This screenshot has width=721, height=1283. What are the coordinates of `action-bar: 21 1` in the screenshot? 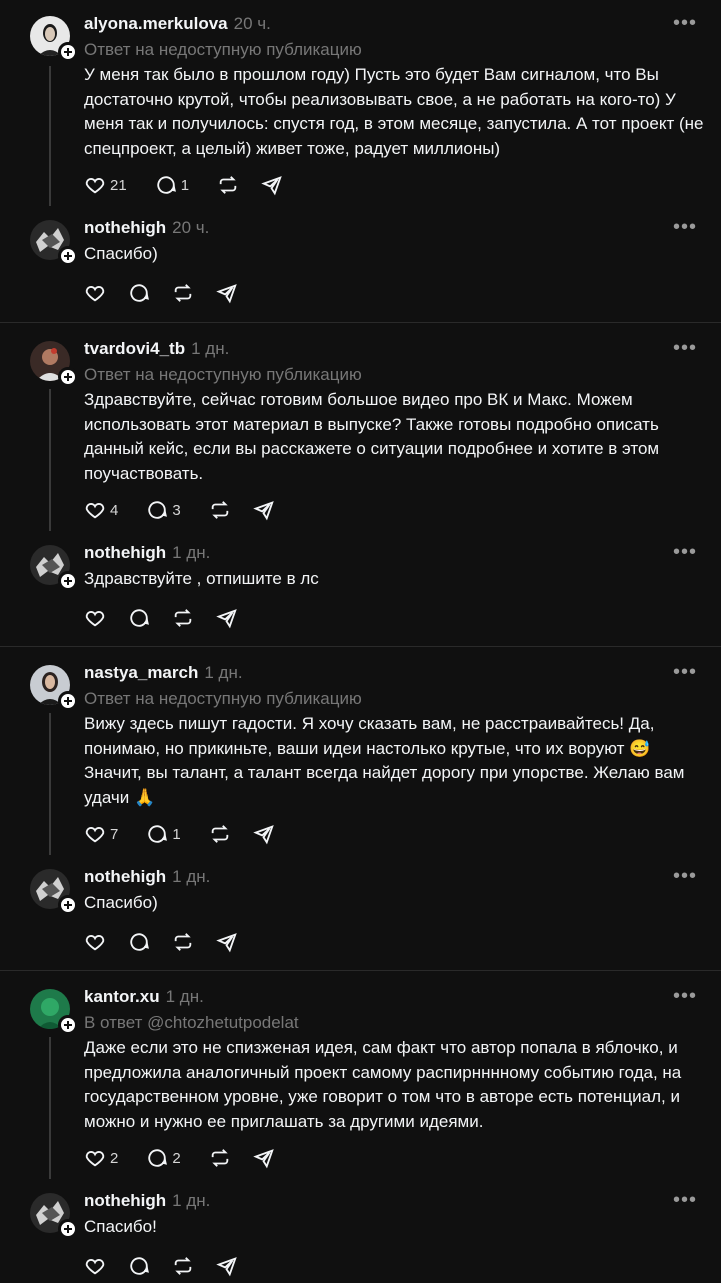 It's located at (194, 185).